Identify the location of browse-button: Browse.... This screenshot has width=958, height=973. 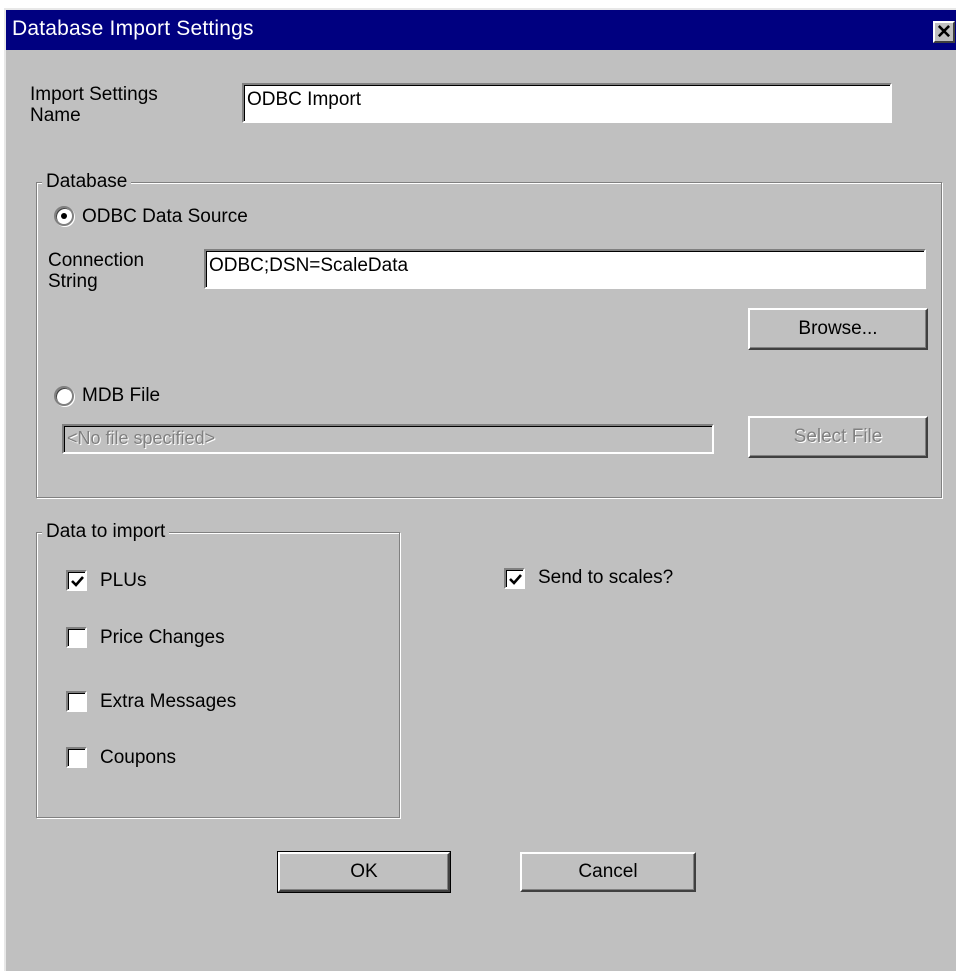
(838, 329).